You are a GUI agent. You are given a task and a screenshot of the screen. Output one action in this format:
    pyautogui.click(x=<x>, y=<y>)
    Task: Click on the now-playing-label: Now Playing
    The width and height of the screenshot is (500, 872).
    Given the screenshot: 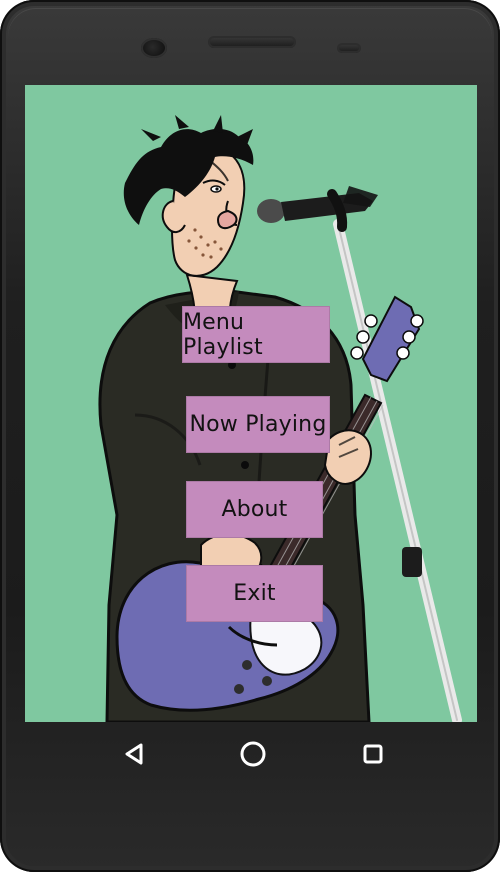 What is the action you would take?
    pyautogui.click(x=258, y=424)
    